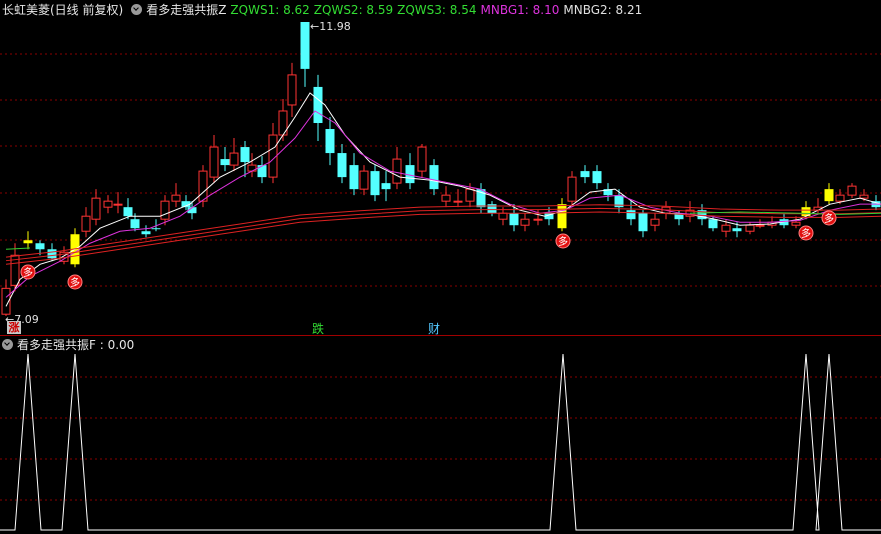  Describe the element at coordinates (14, 327) in the screenshot. I see `zhang-marker: 涨` at that location.